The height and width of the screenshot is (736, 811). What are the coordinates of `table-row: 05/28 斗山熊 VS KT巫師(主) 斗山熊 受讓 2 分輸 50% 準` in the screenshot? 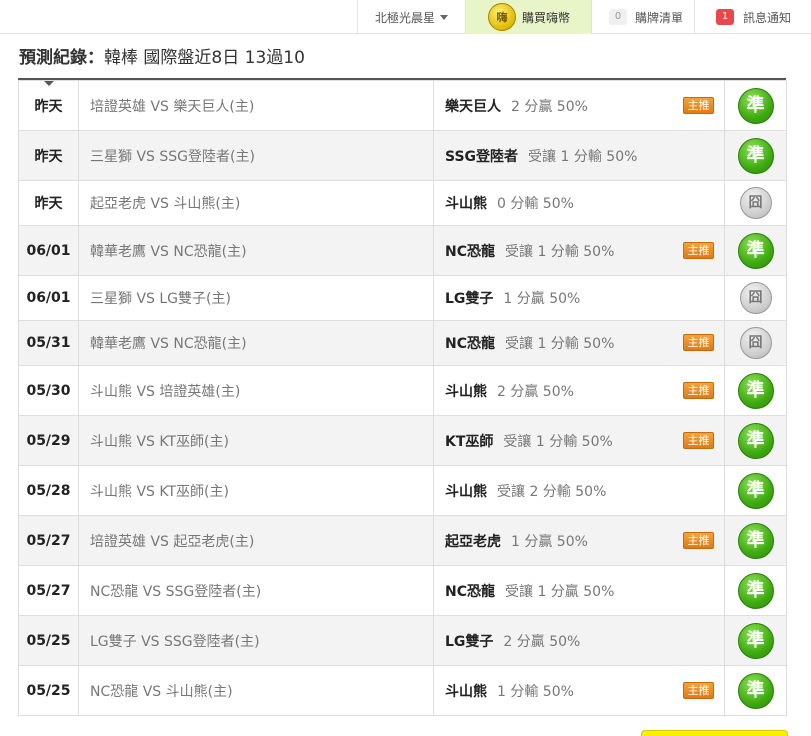 It's located at (402, 490).